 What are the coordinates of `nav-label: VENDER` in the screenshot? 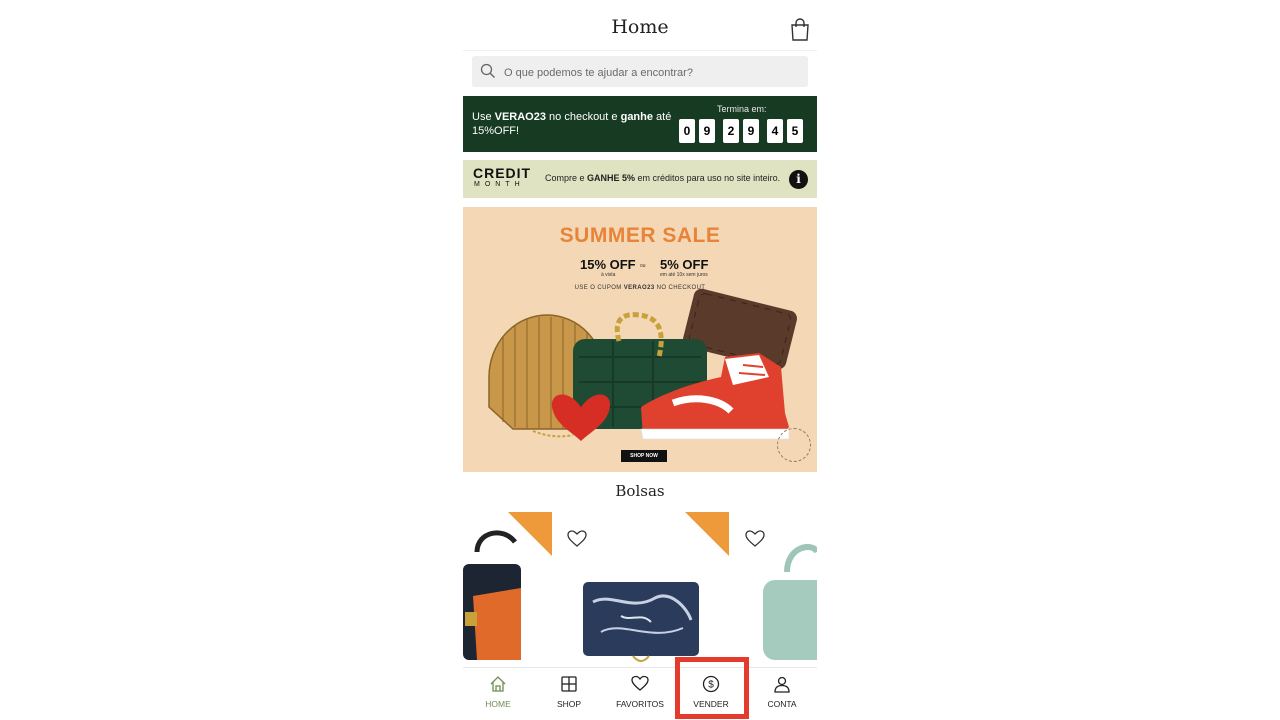 It's located at (711, 704).